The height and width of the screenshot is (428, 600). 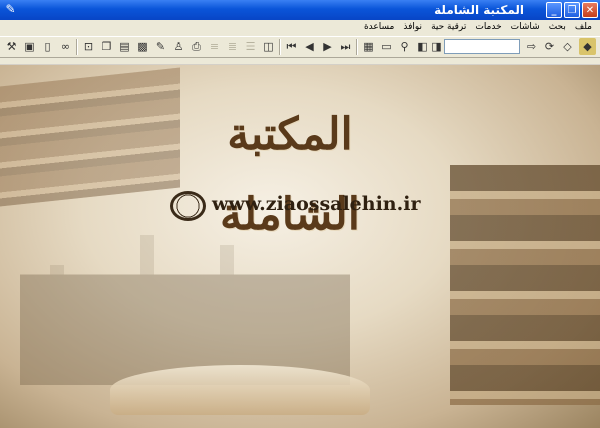 What do you see at coordinates (345, 46) in the screenshot?
I see `last-icon: ⏭` at bounding box center [345, 46].